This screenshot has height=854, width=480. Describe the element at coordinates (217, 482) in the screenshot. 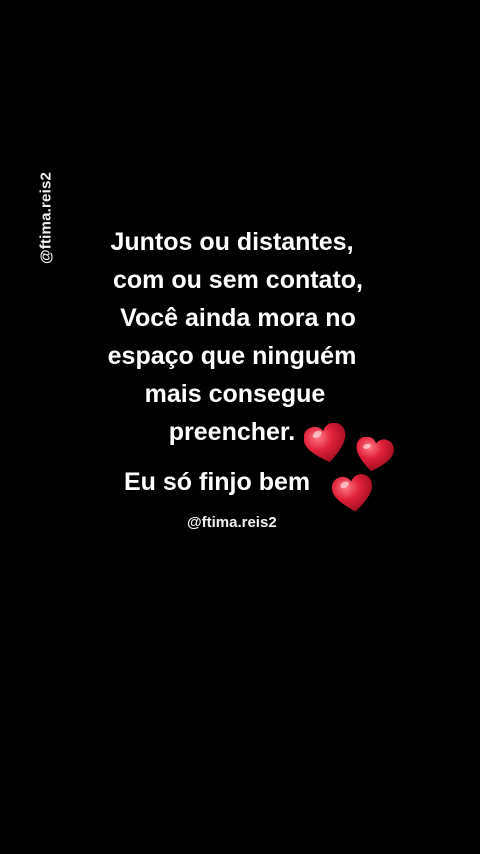

I see `closing-line: Eu só finjo bem` at that location.